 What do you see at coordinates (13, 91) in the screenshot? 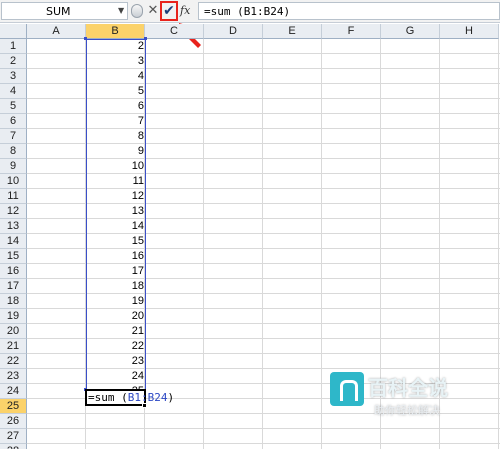
I see `row-header-4: 4` at bounding box center [13, 91].